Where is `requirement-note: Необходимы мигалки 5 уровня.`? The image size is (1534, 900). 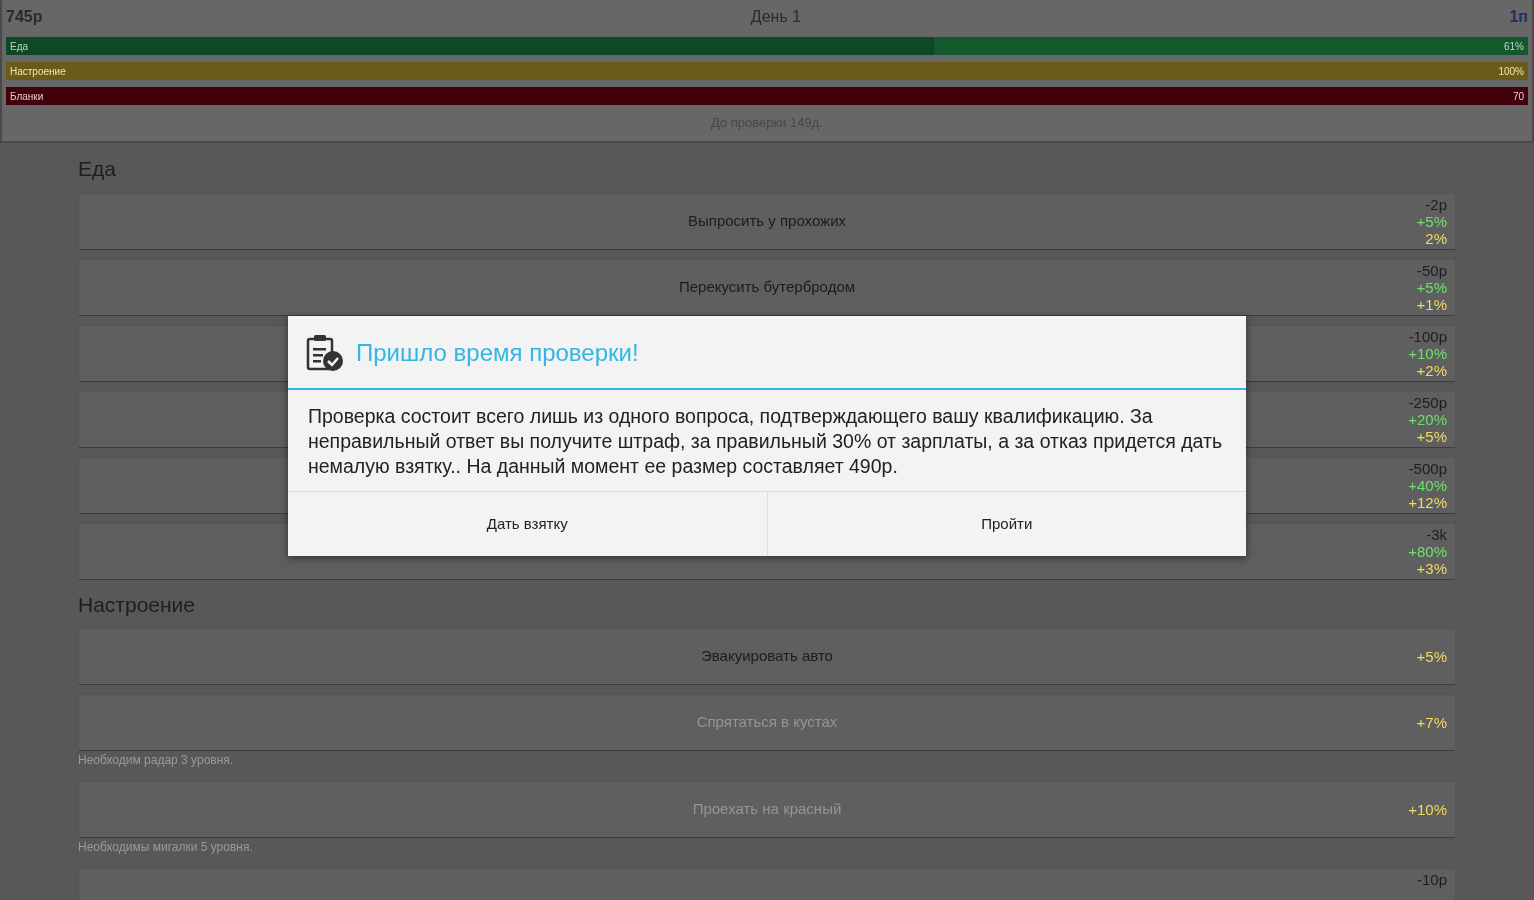
requirement-note: Необходимы мигалки 5 уровня. is located at coordinates (166, 847).